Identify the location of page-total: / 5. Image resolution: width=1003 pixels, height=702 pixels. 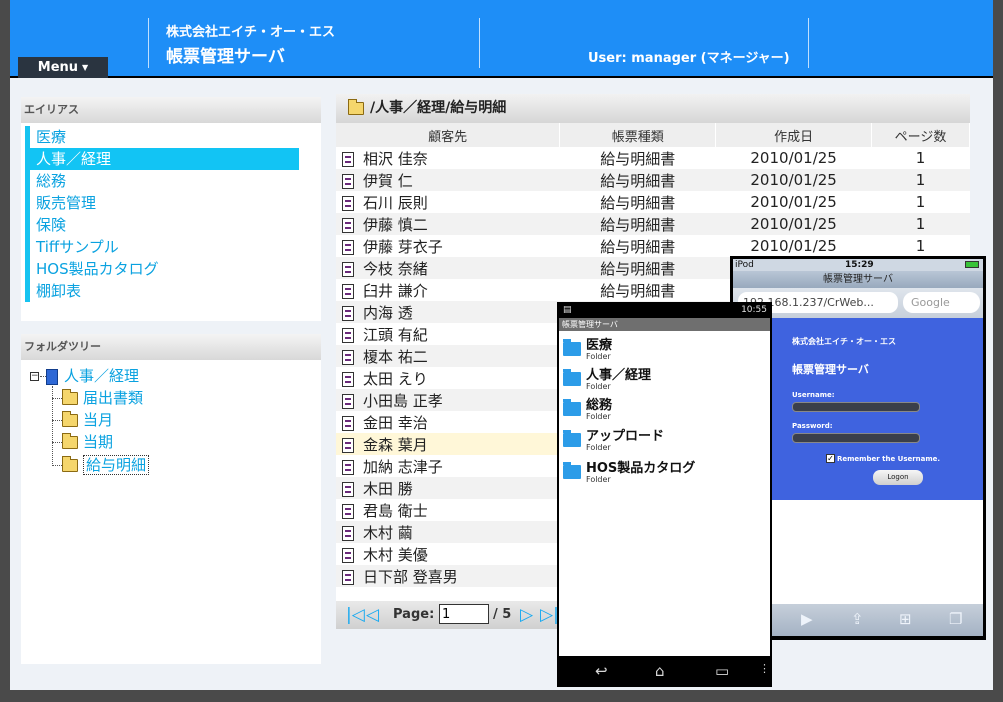
(502, 614).